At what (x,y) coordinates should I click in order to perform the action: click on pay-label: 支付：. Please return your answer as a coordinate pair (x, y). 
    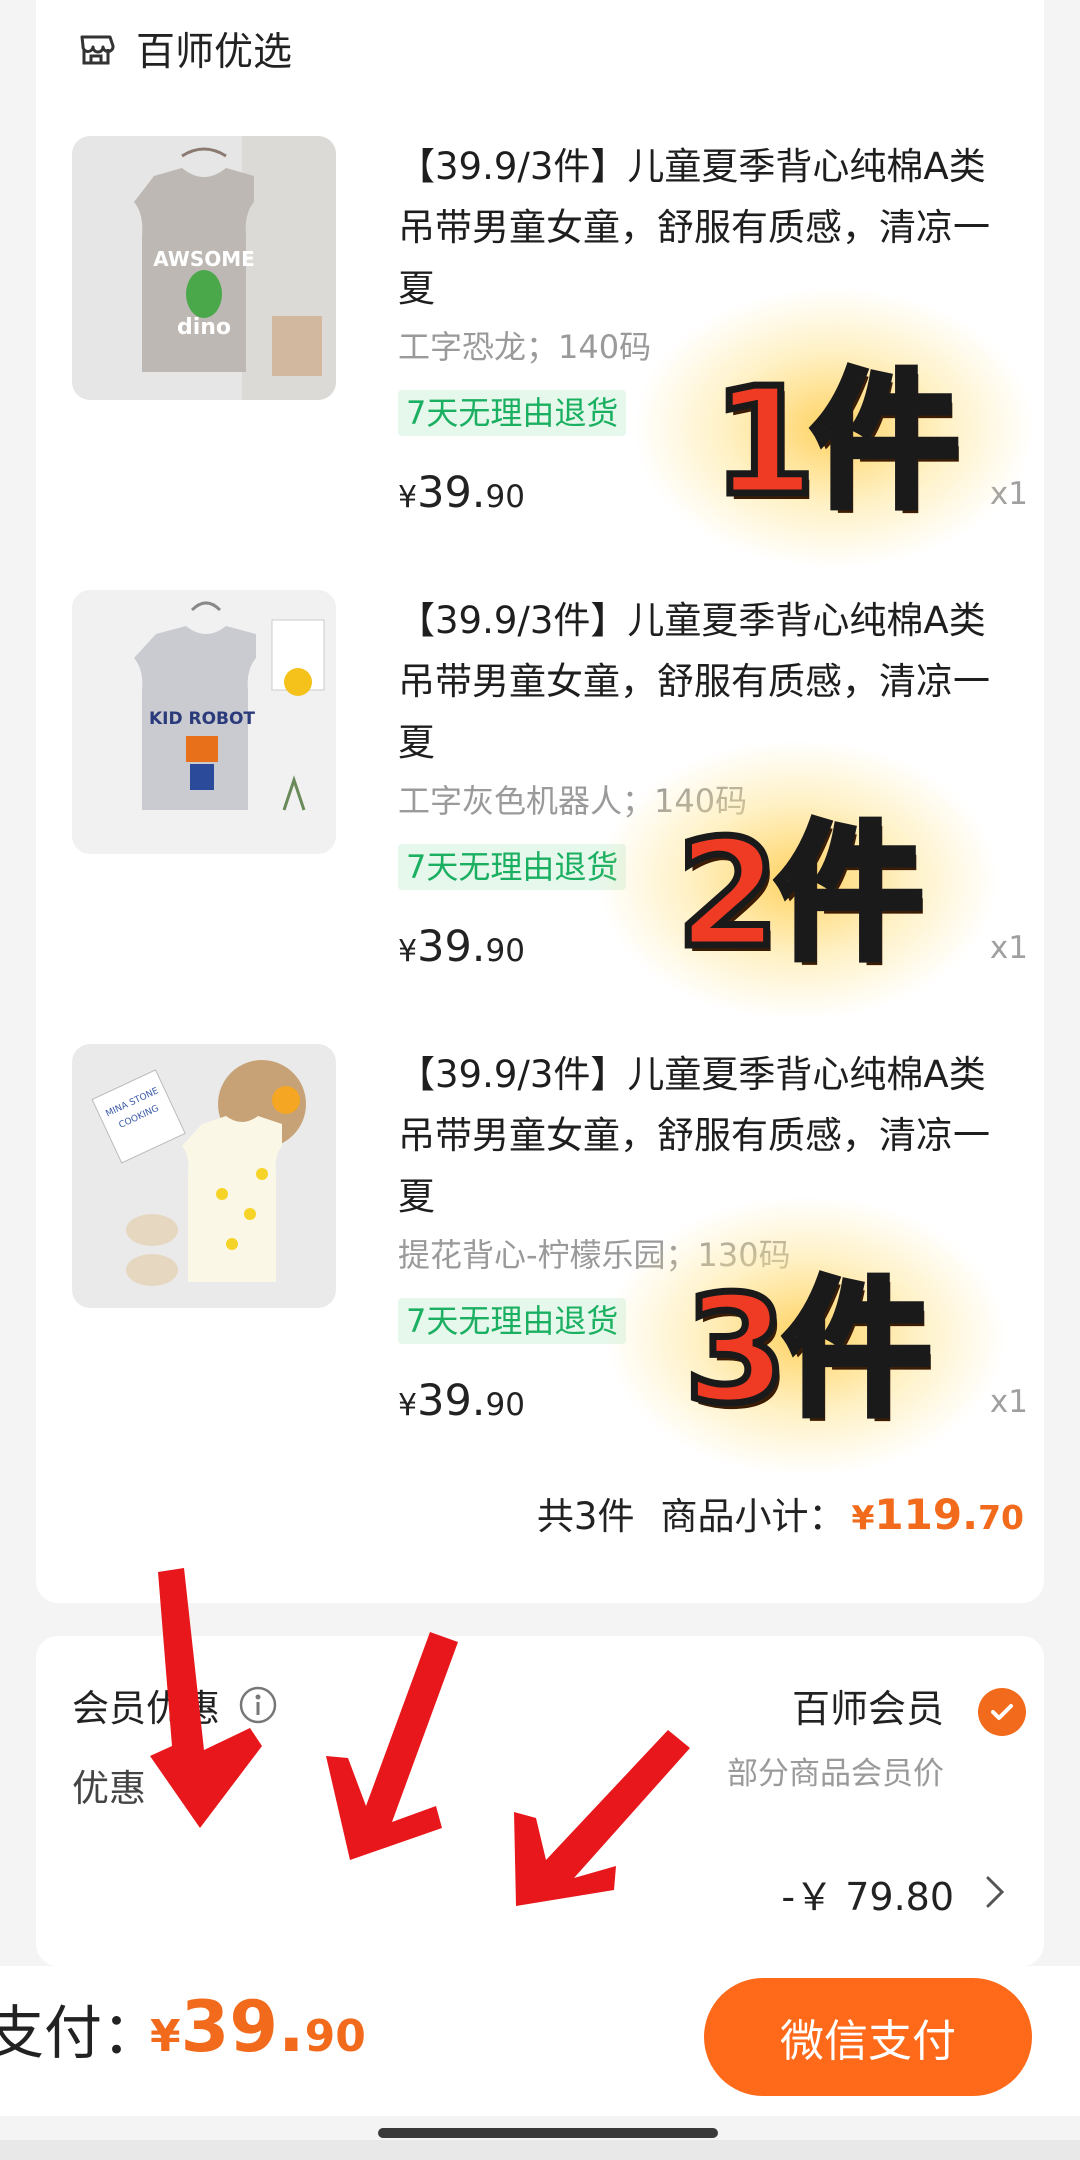
    Looking at the image, I should click on (80, 2033).